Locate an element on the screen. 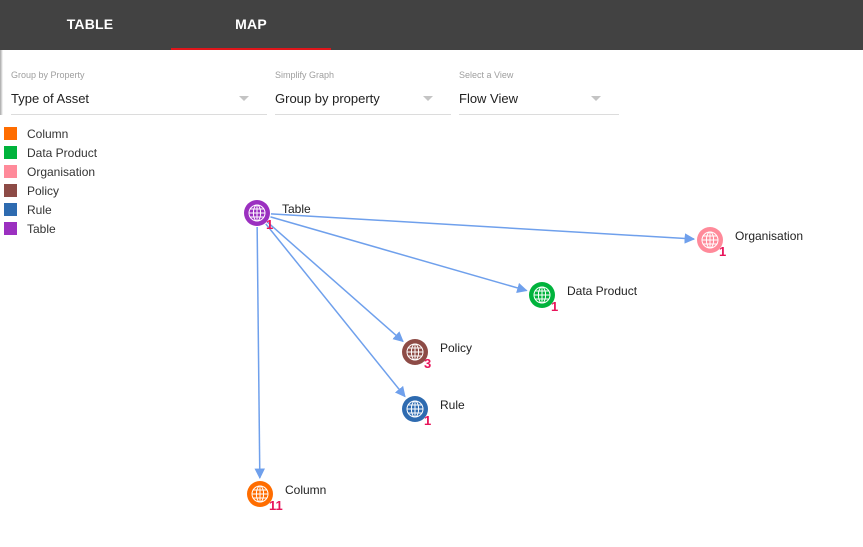 This screenshot has height=547, width=863. graph-node-data-product: 1 Data Product is located at coordinates (583, 298).